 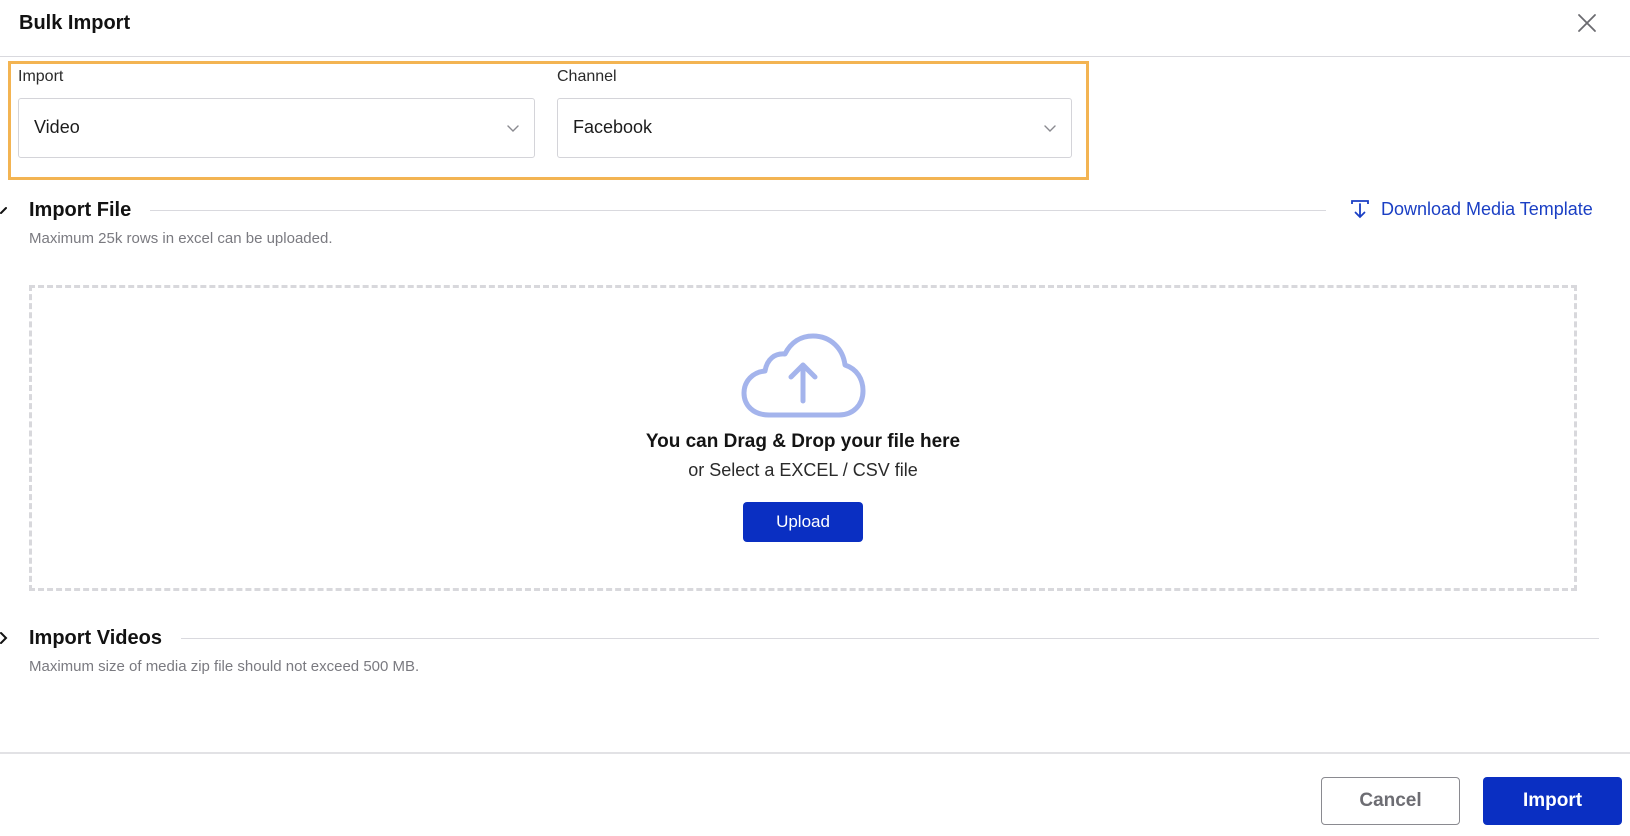 I want to click on channel-label: Channel, so click(x=587, y=76).